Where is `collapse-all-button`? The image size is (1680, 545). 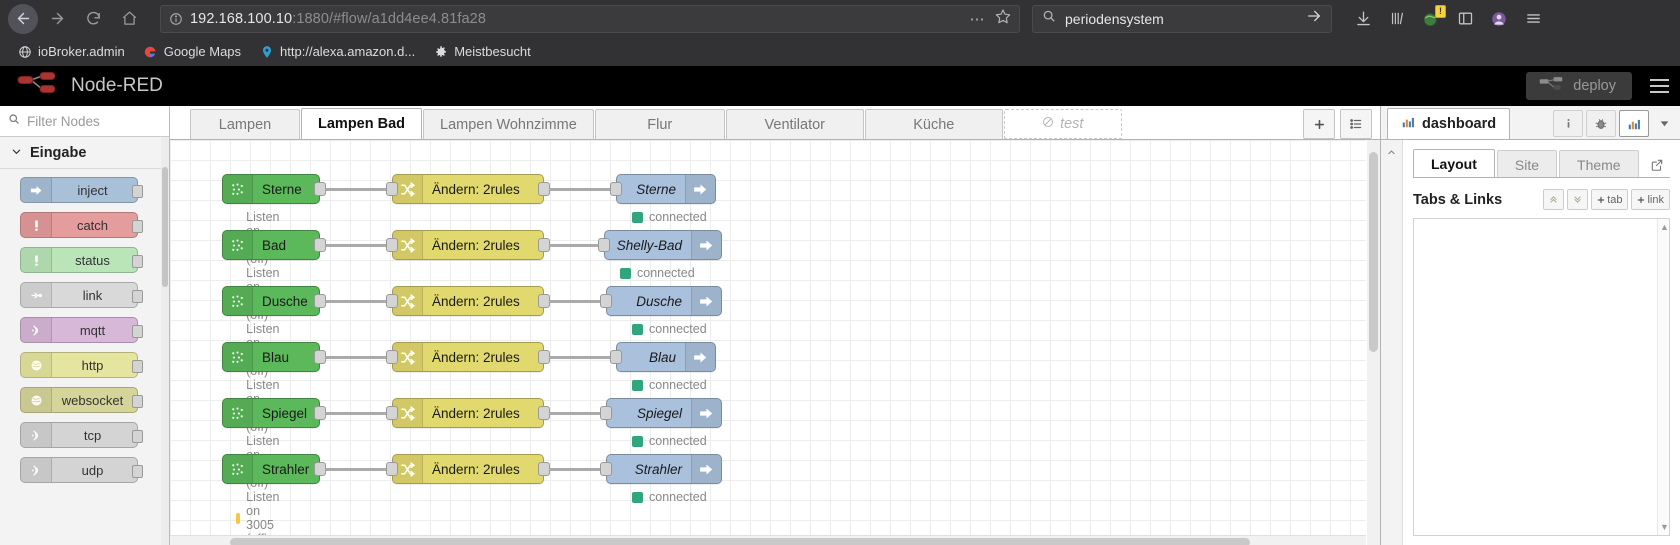
collapse-all-button is located at coordinates (1554, 199).